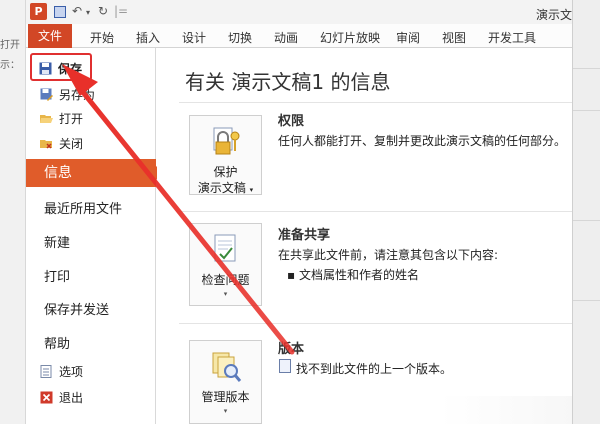  Describe the element at coordinates (57, 342) in the screenshot. I see `nav-help: 帮助` at that location.